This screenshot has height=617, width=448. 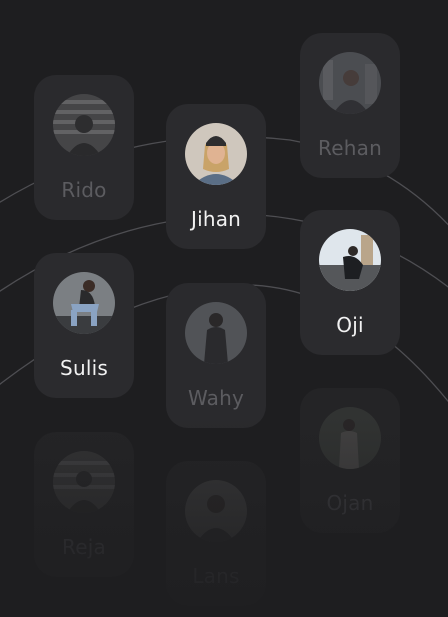 I want to click on contact-name: Oji, so click(x=350, y=325).